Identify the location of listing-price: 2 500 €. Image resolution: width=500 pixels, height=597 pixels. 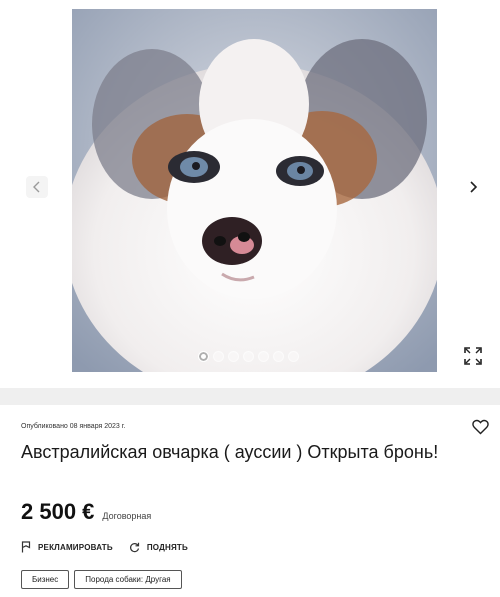
(58, 511).